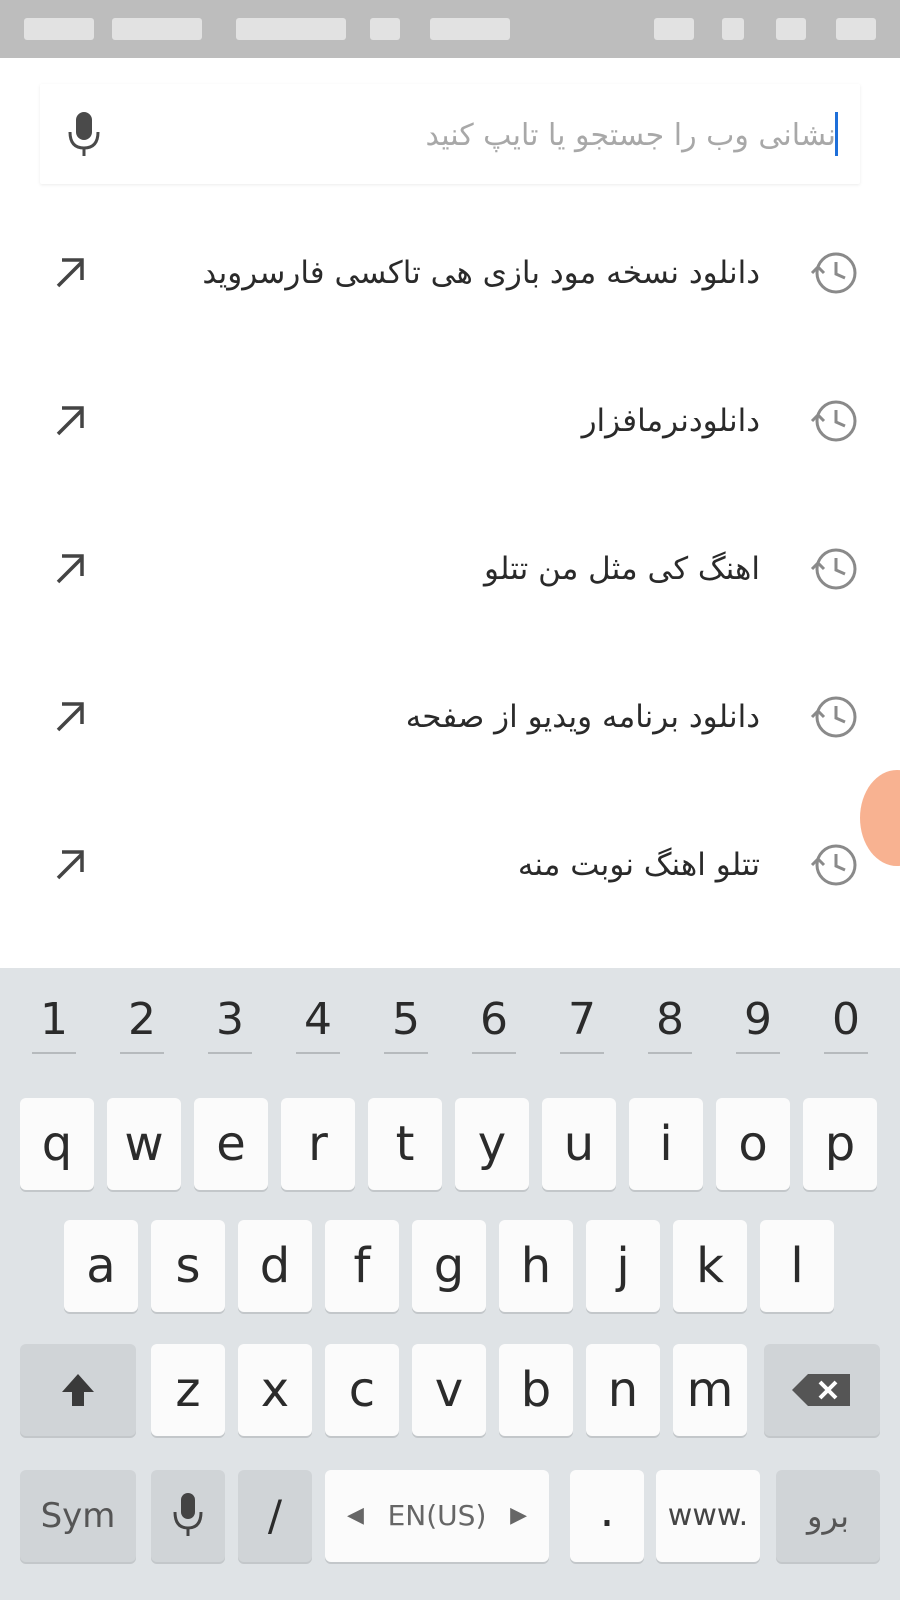 Image resolution: width=900 pixels, height=1600 pixels. Describe the element at coordinates (450, 570) in the screenshot. I see `suggestion-item: اهنگ کی مثل من تتلو` at that location.